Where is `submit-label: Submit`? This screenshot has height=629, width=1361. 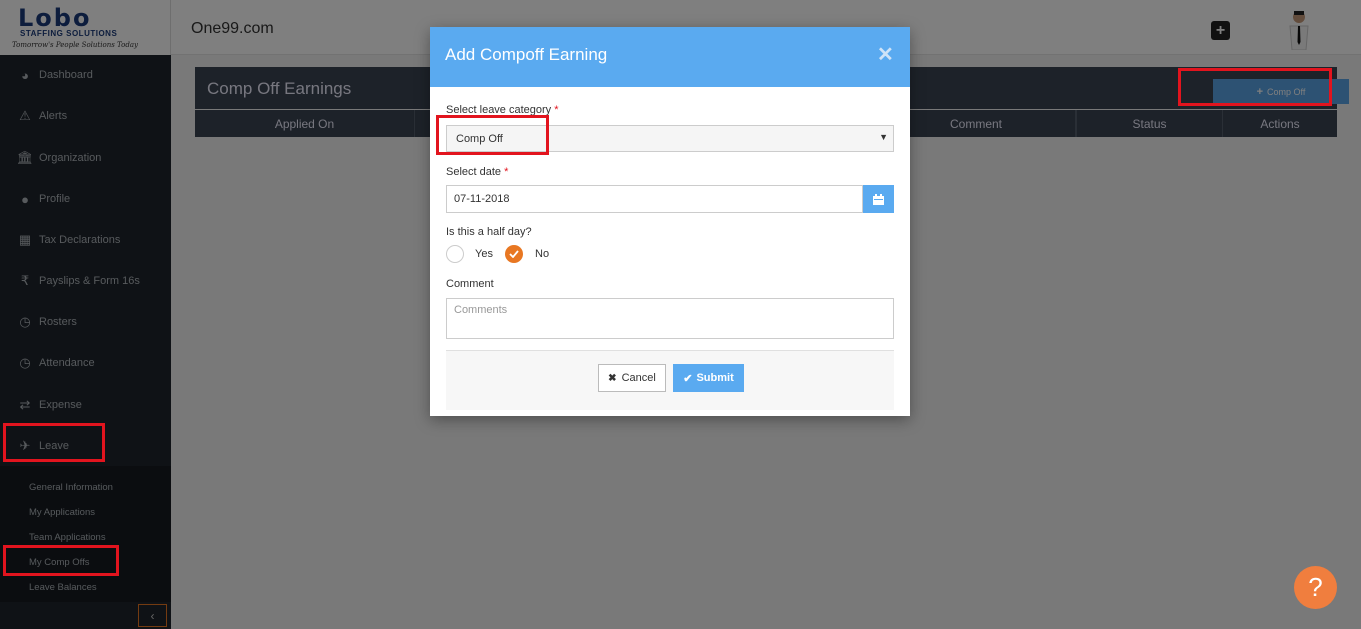 submit-label: Submit is located at coordinates (715, 378).